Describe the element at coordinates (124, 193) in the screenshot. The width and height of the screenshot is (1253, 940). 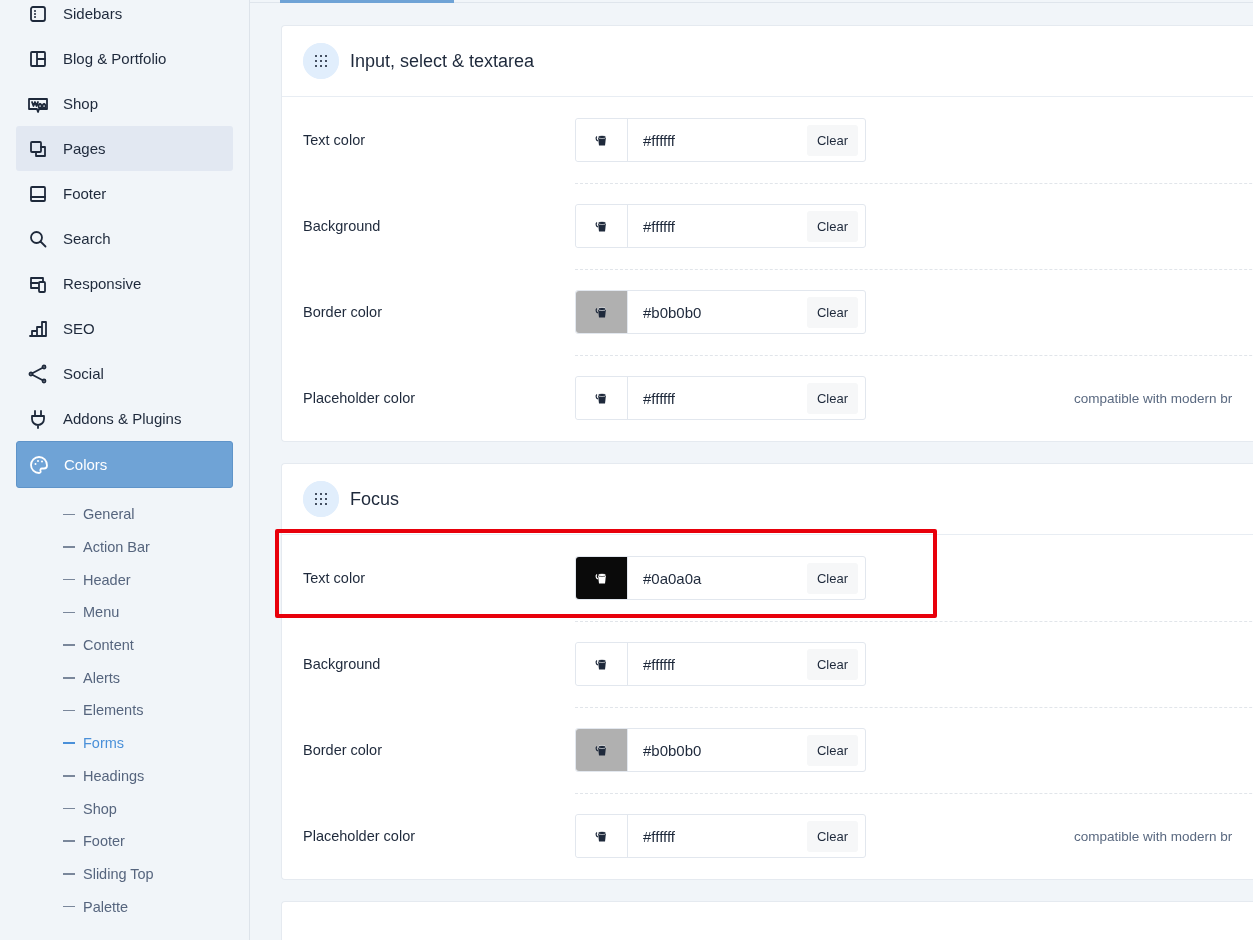
I see `sidebar-item: Footer` at that location.